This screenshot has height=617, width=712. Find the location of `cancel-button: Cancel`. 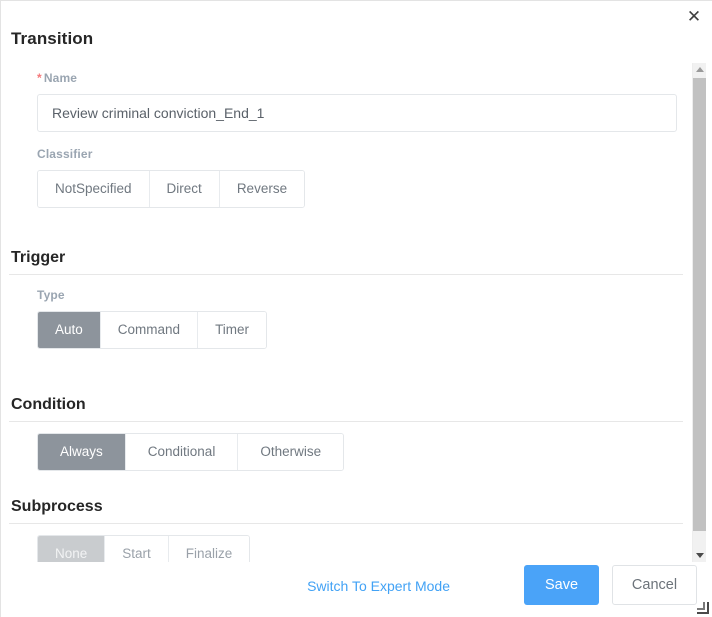

cancel-button: Cancel is located at coordinates (654, 585).